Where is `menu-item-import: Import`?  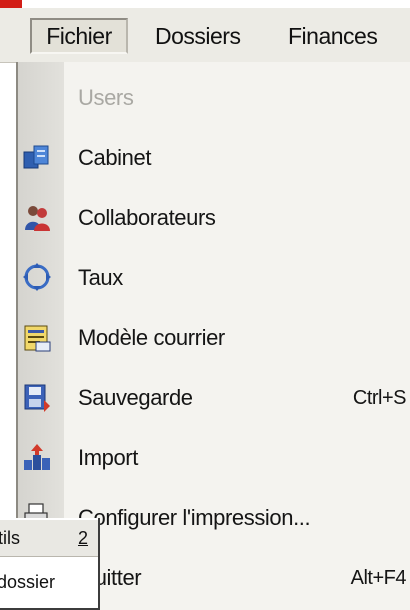 menu-item-import: Import is located at coordinates (214, 458).